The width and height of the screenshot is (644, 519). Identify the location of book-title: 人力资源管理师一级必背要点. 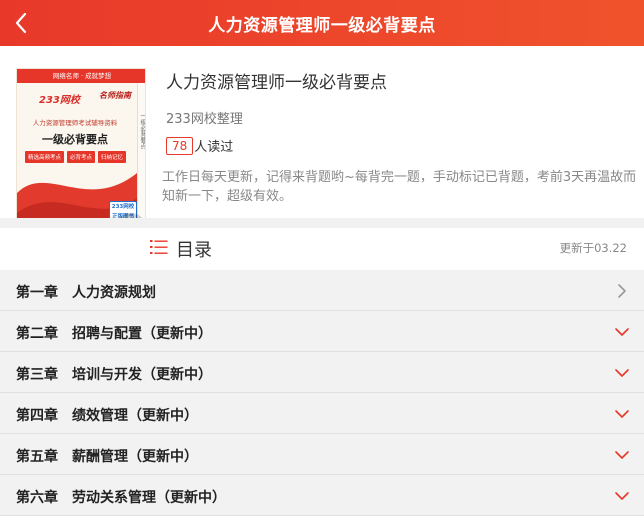
(276, 83).